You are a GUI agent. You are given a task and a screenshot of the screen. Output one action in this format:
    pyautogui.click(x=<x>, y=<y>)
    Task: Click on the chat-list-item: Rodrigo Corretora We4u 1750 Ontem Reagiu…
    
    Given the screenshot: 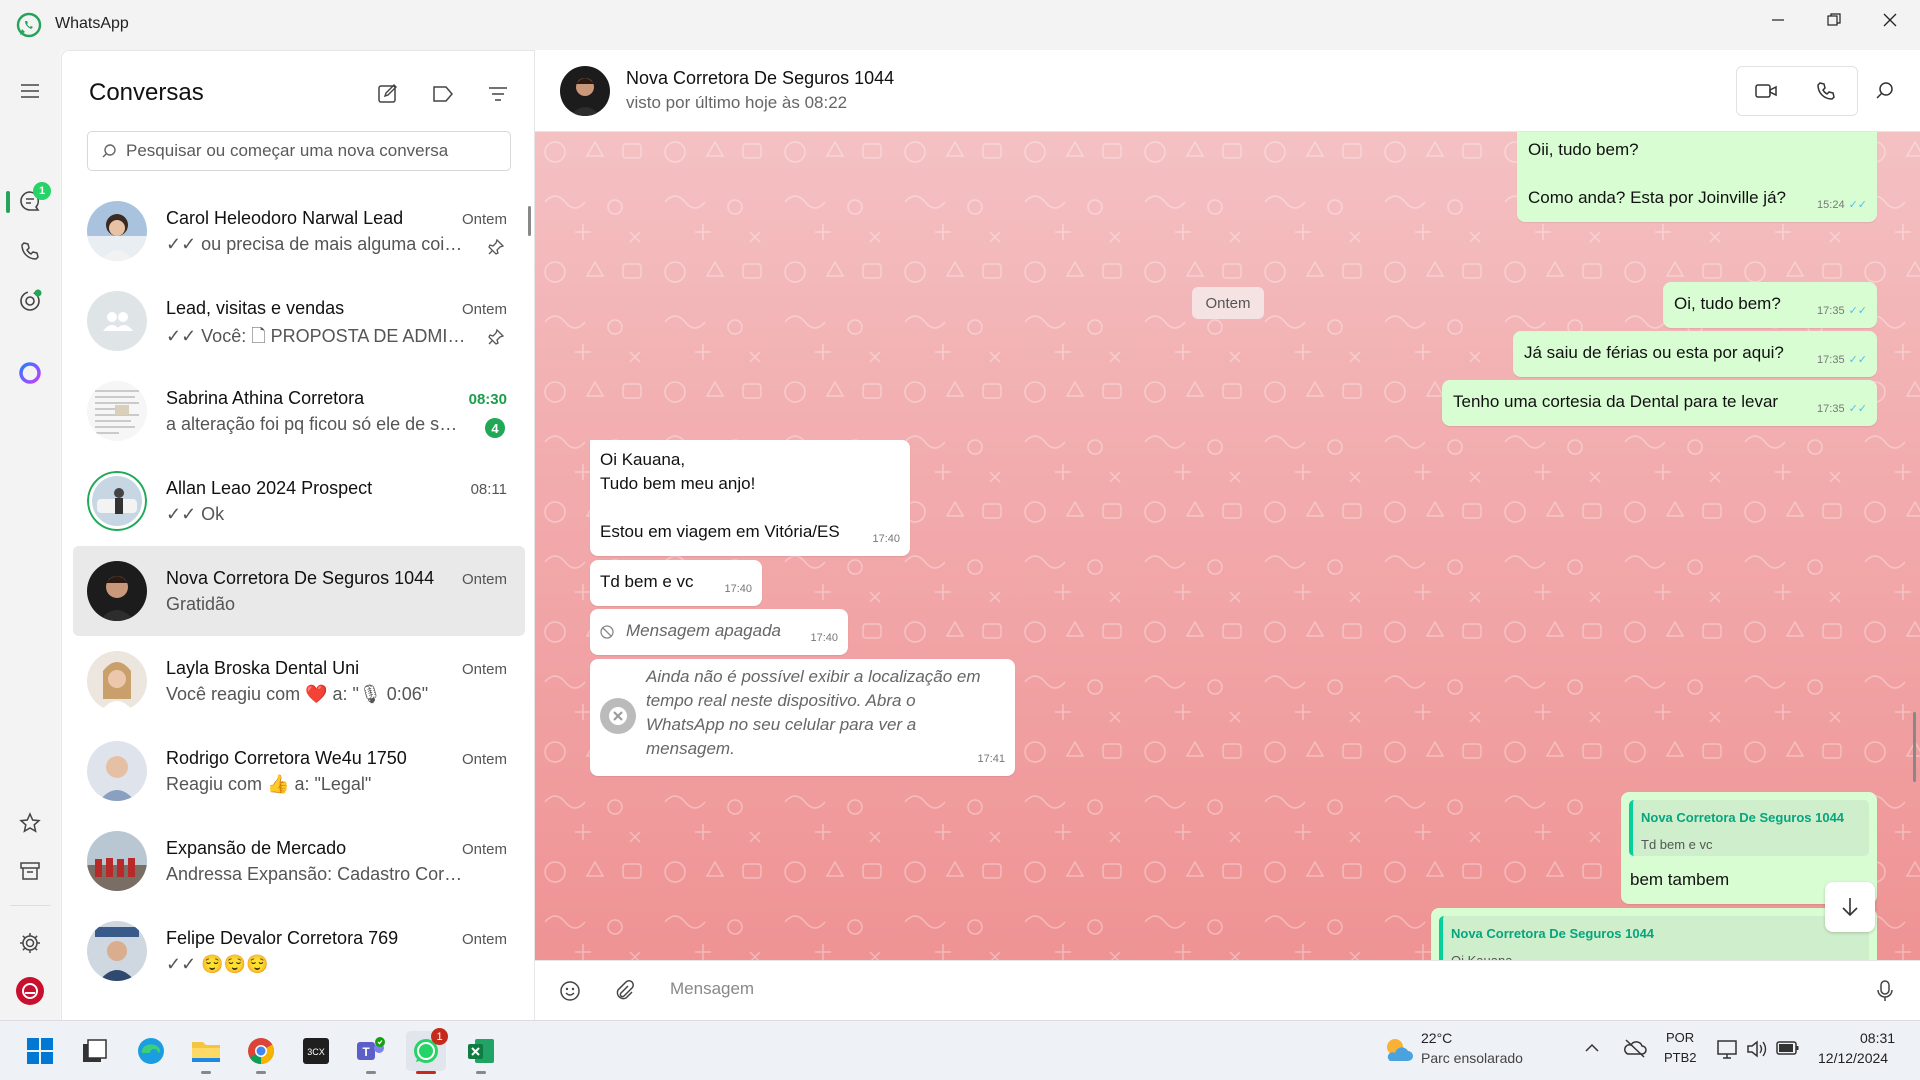 What is the action you would take?
    pyautogui.click(x=299, y=771)
    